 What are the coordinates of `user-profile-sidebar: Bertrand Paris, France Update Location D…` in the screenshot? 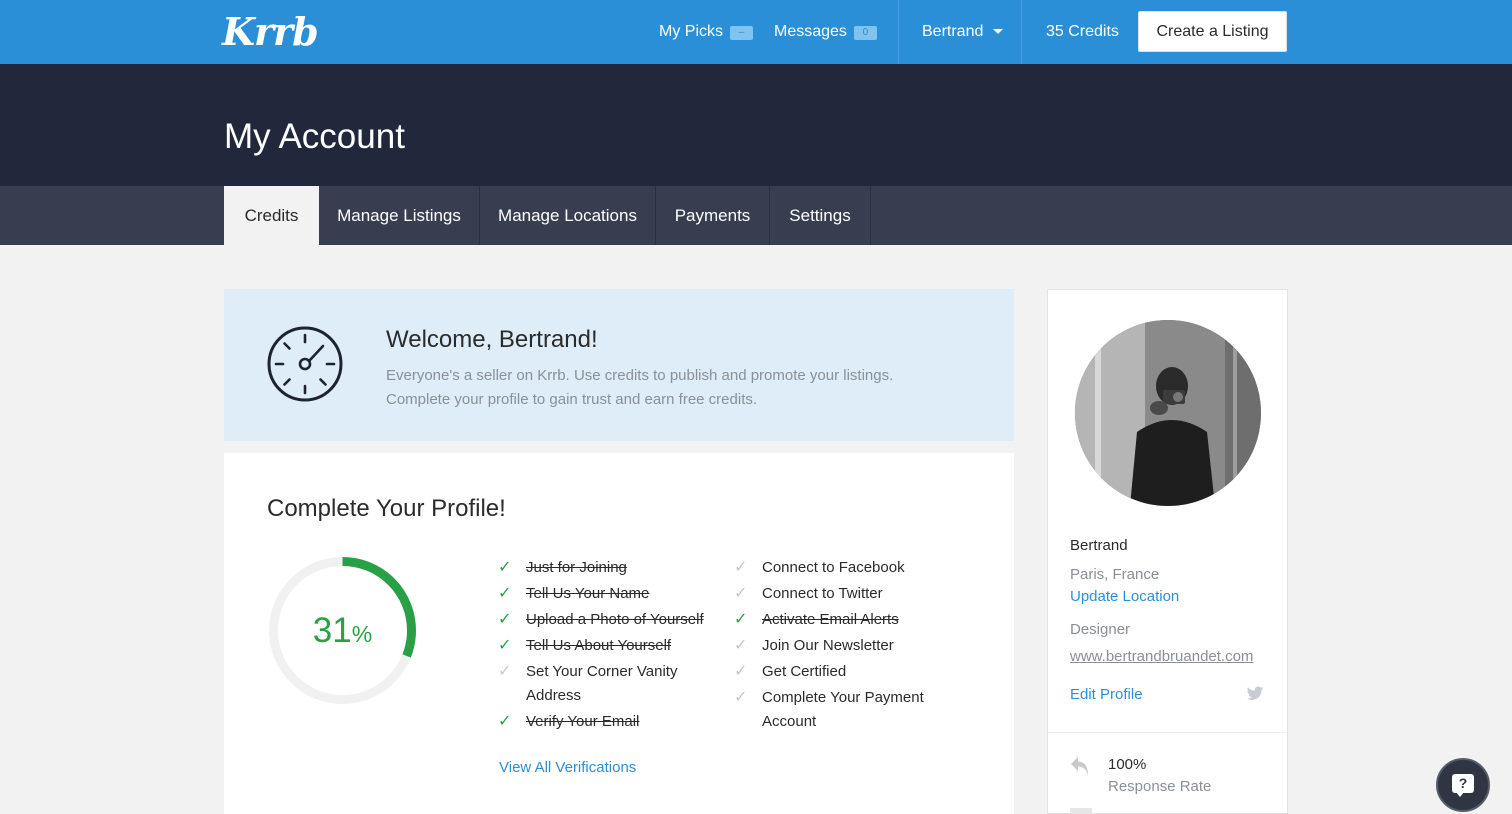 It's located at (1167, 551).